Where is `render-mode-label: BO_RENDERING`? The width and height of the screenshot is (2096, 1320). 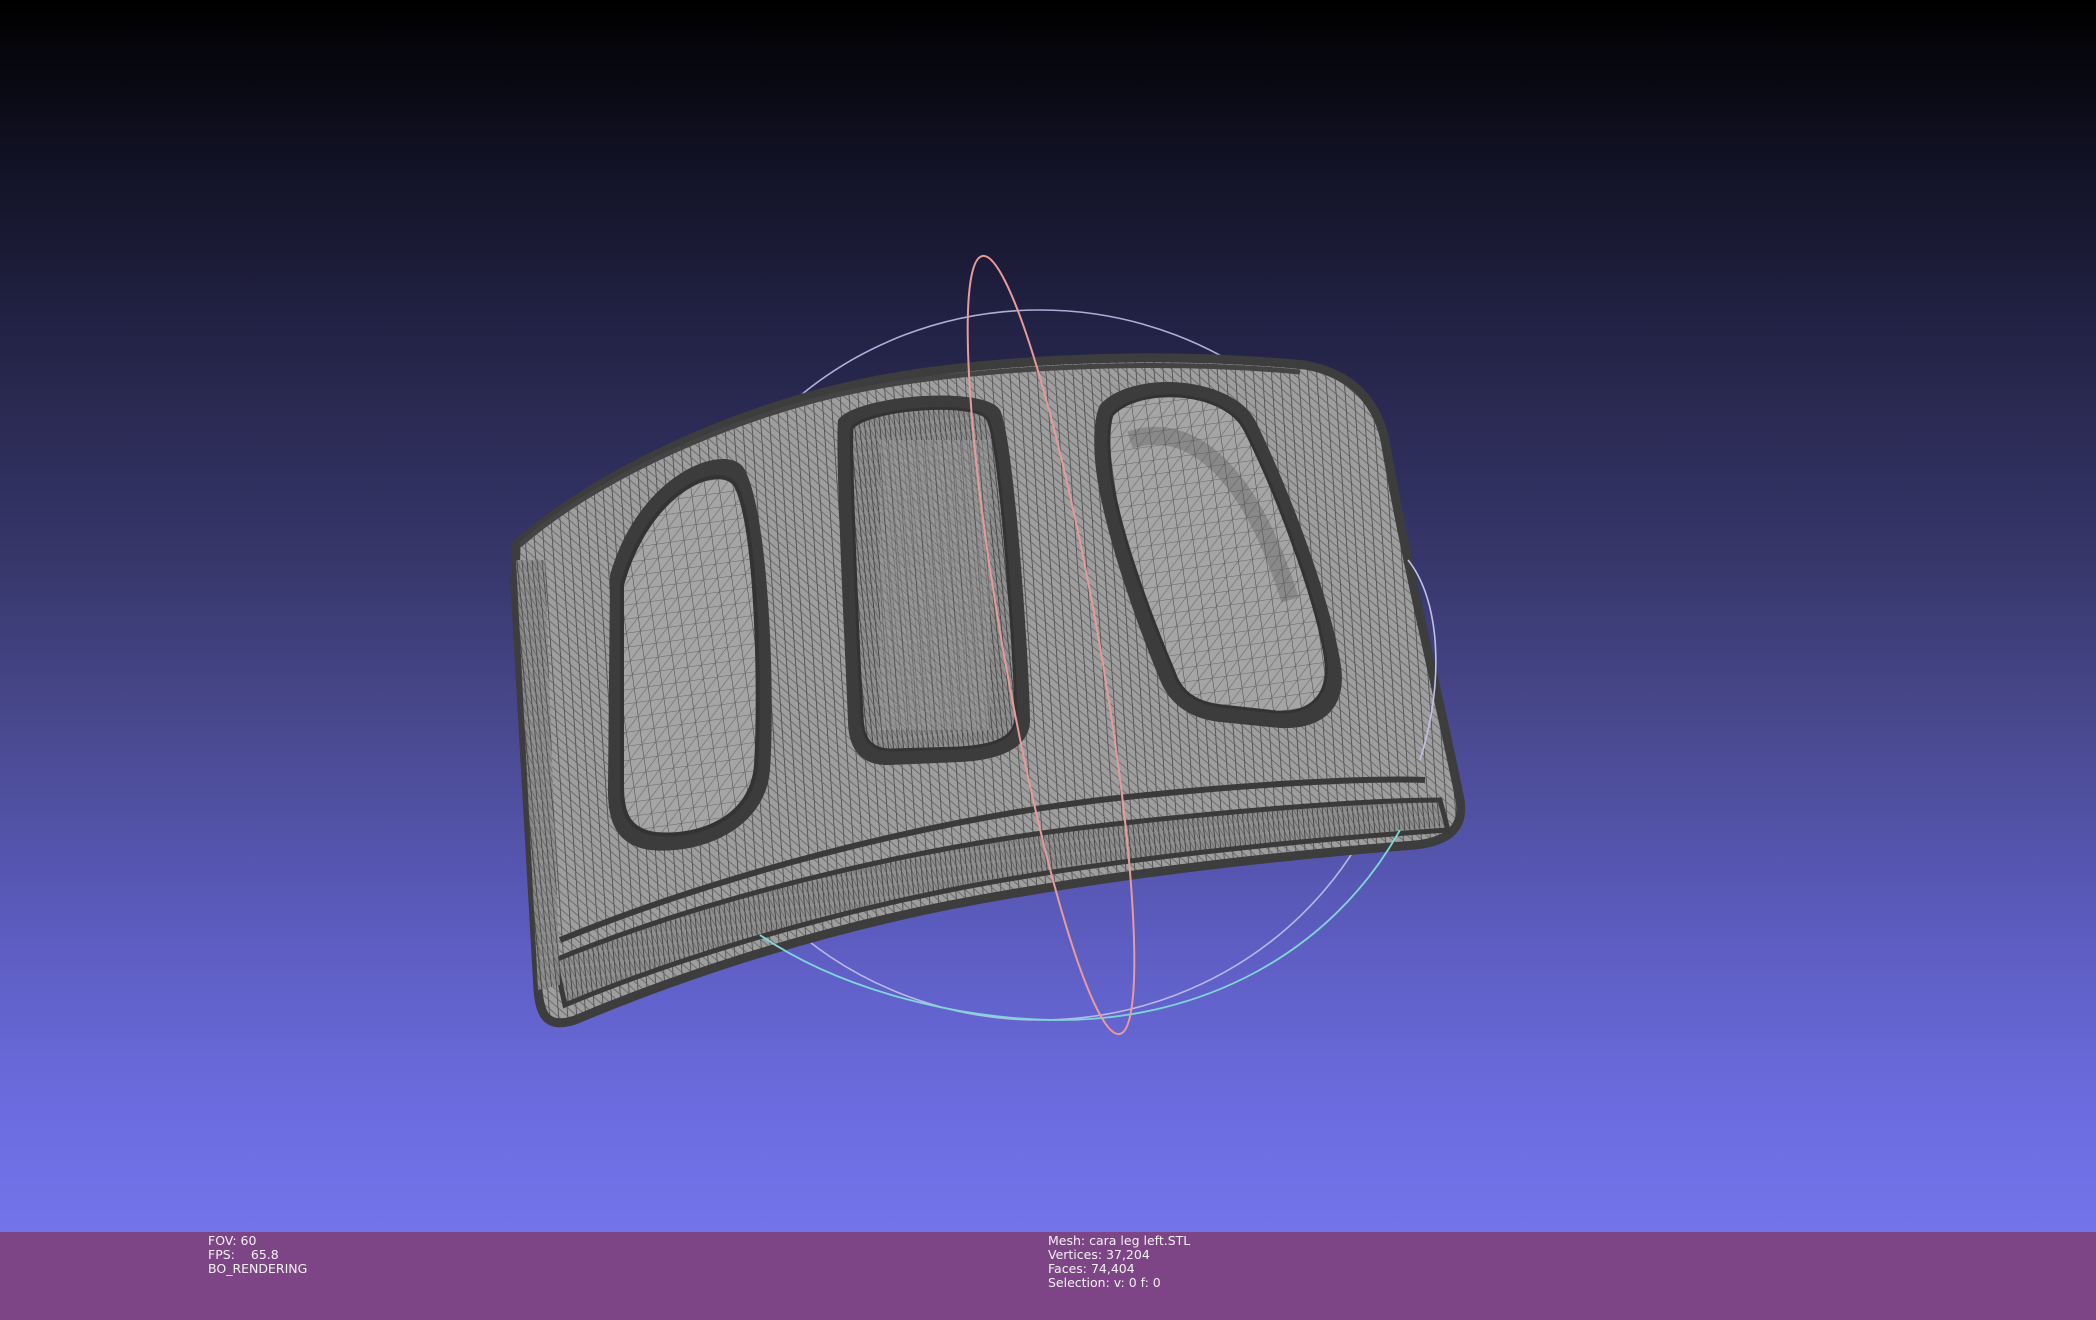 render-mode-label: BO_RENDERING is located at coordinates (258, 1268).